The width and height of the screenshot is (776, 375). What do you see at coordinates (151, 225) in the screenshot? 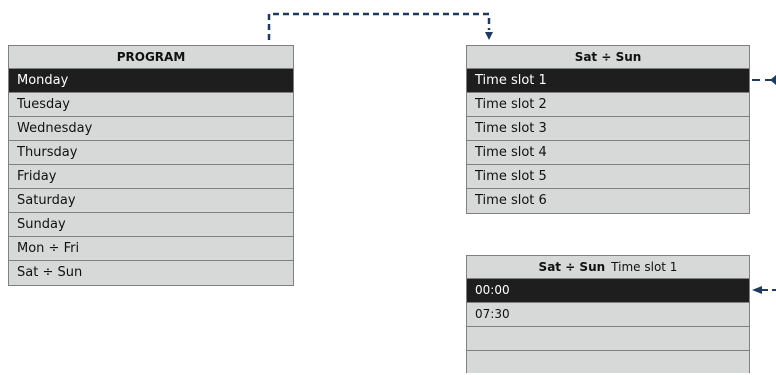
I see `program-item-sunday: Sunday` at bounding box center [151, 225].